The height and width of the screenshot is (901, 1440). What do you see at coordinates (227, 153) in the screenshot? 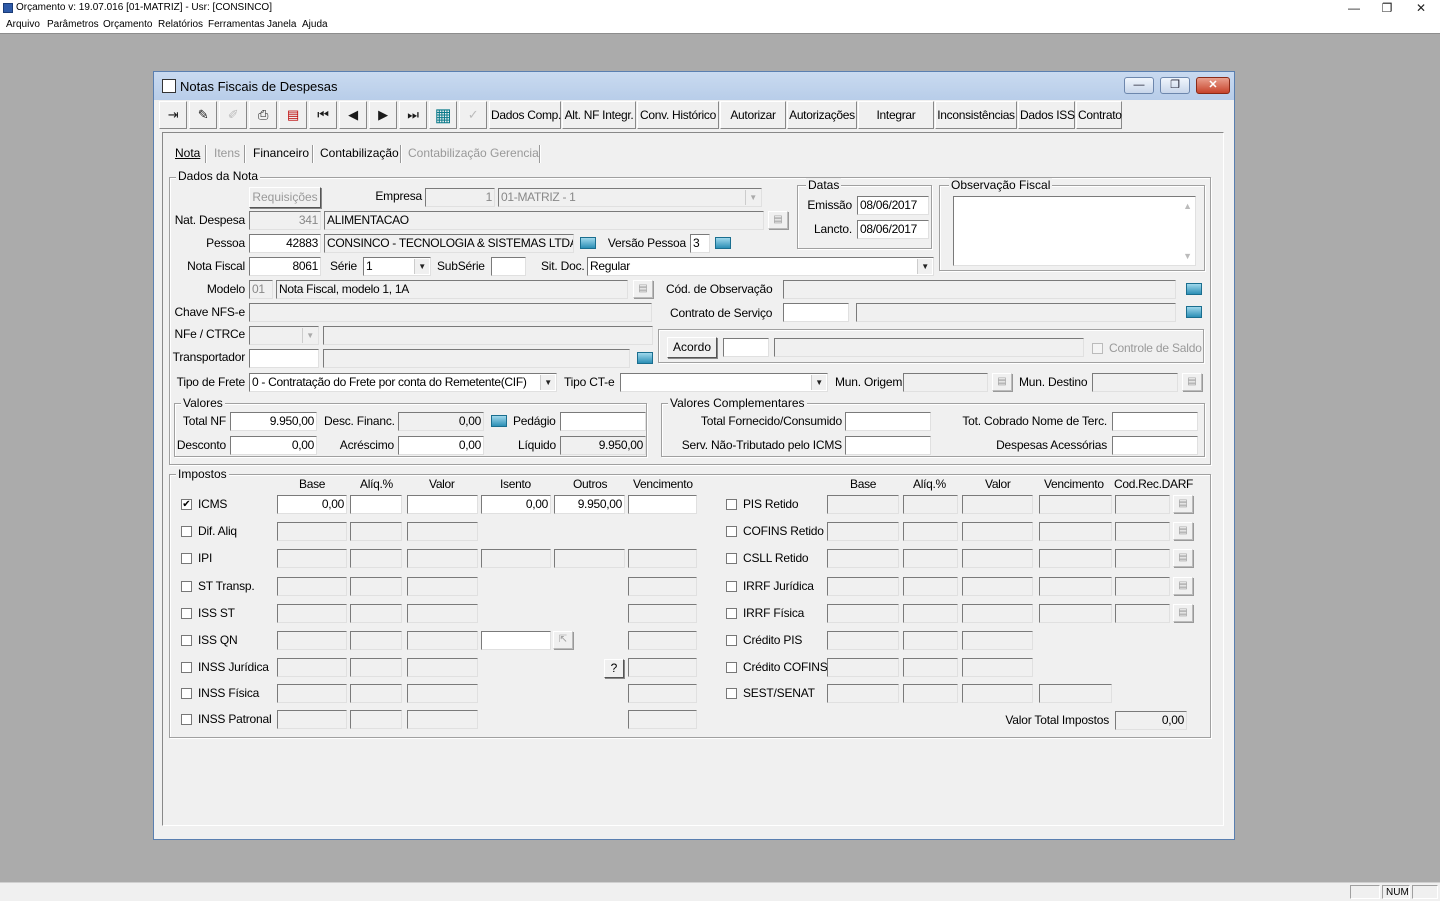
I see `tab-itens: Itens` at bounding box center [227, 153].